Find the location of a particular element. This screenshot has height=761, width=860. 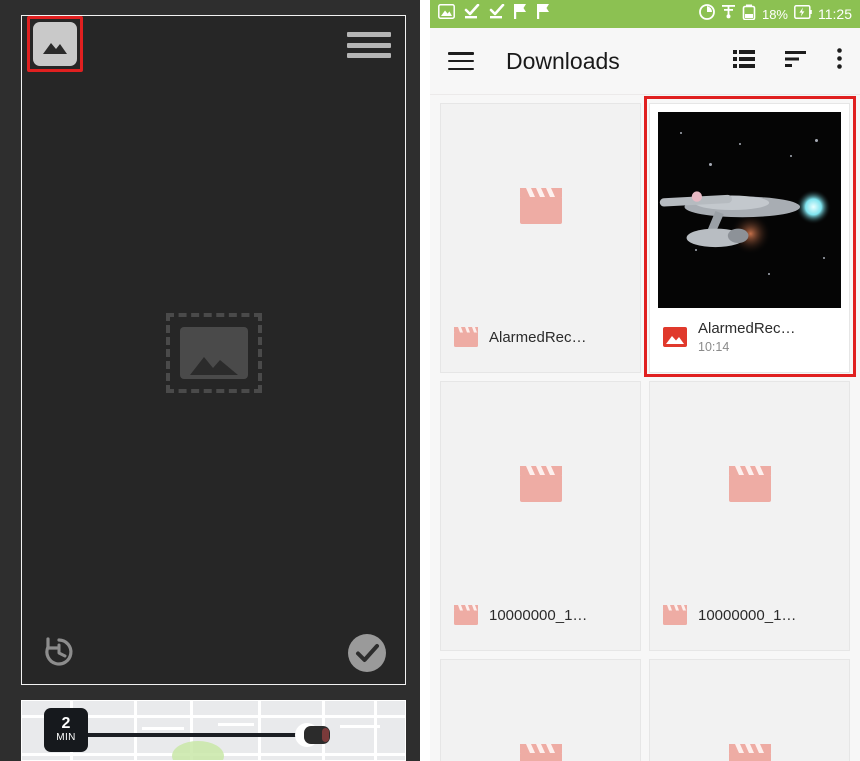

android-status-bar: 18% 11:25 is located at coordinates (645, 14).